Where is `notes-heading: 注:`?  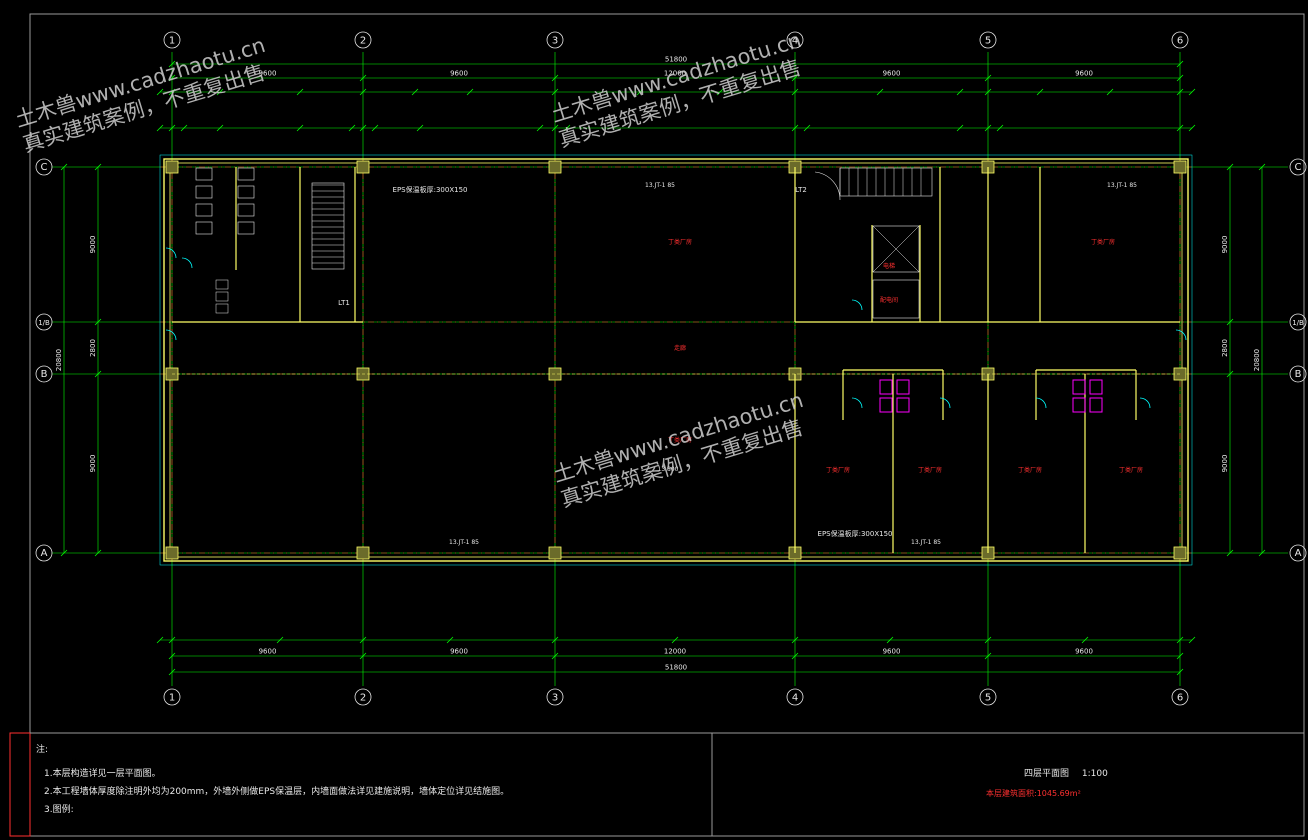
notes-heading: 注: is located at coordinates (42, 750).